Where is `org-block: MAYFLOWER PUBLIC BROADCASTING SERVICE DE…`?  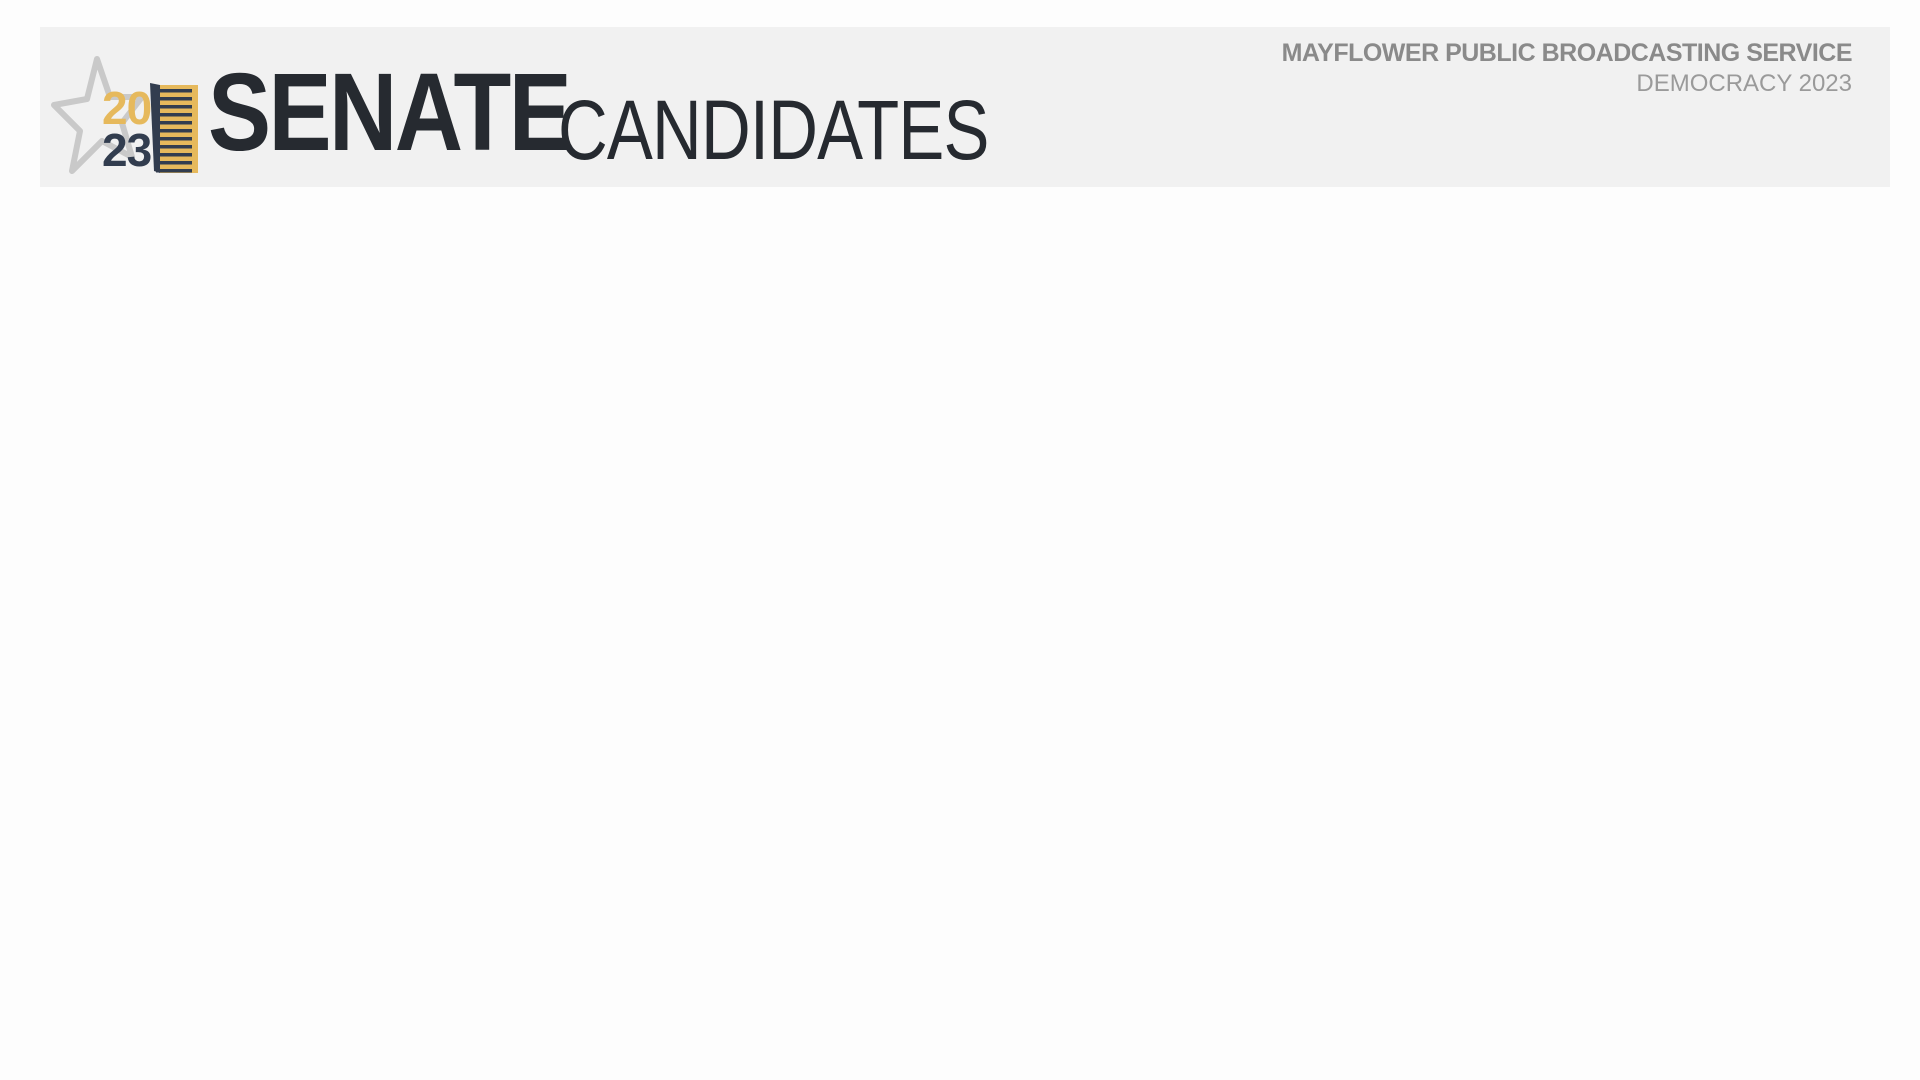 org-block: MAYFLOWER PUBLIC BROADCASTING SERVICE DE… is located at coordinates (1567, 68).